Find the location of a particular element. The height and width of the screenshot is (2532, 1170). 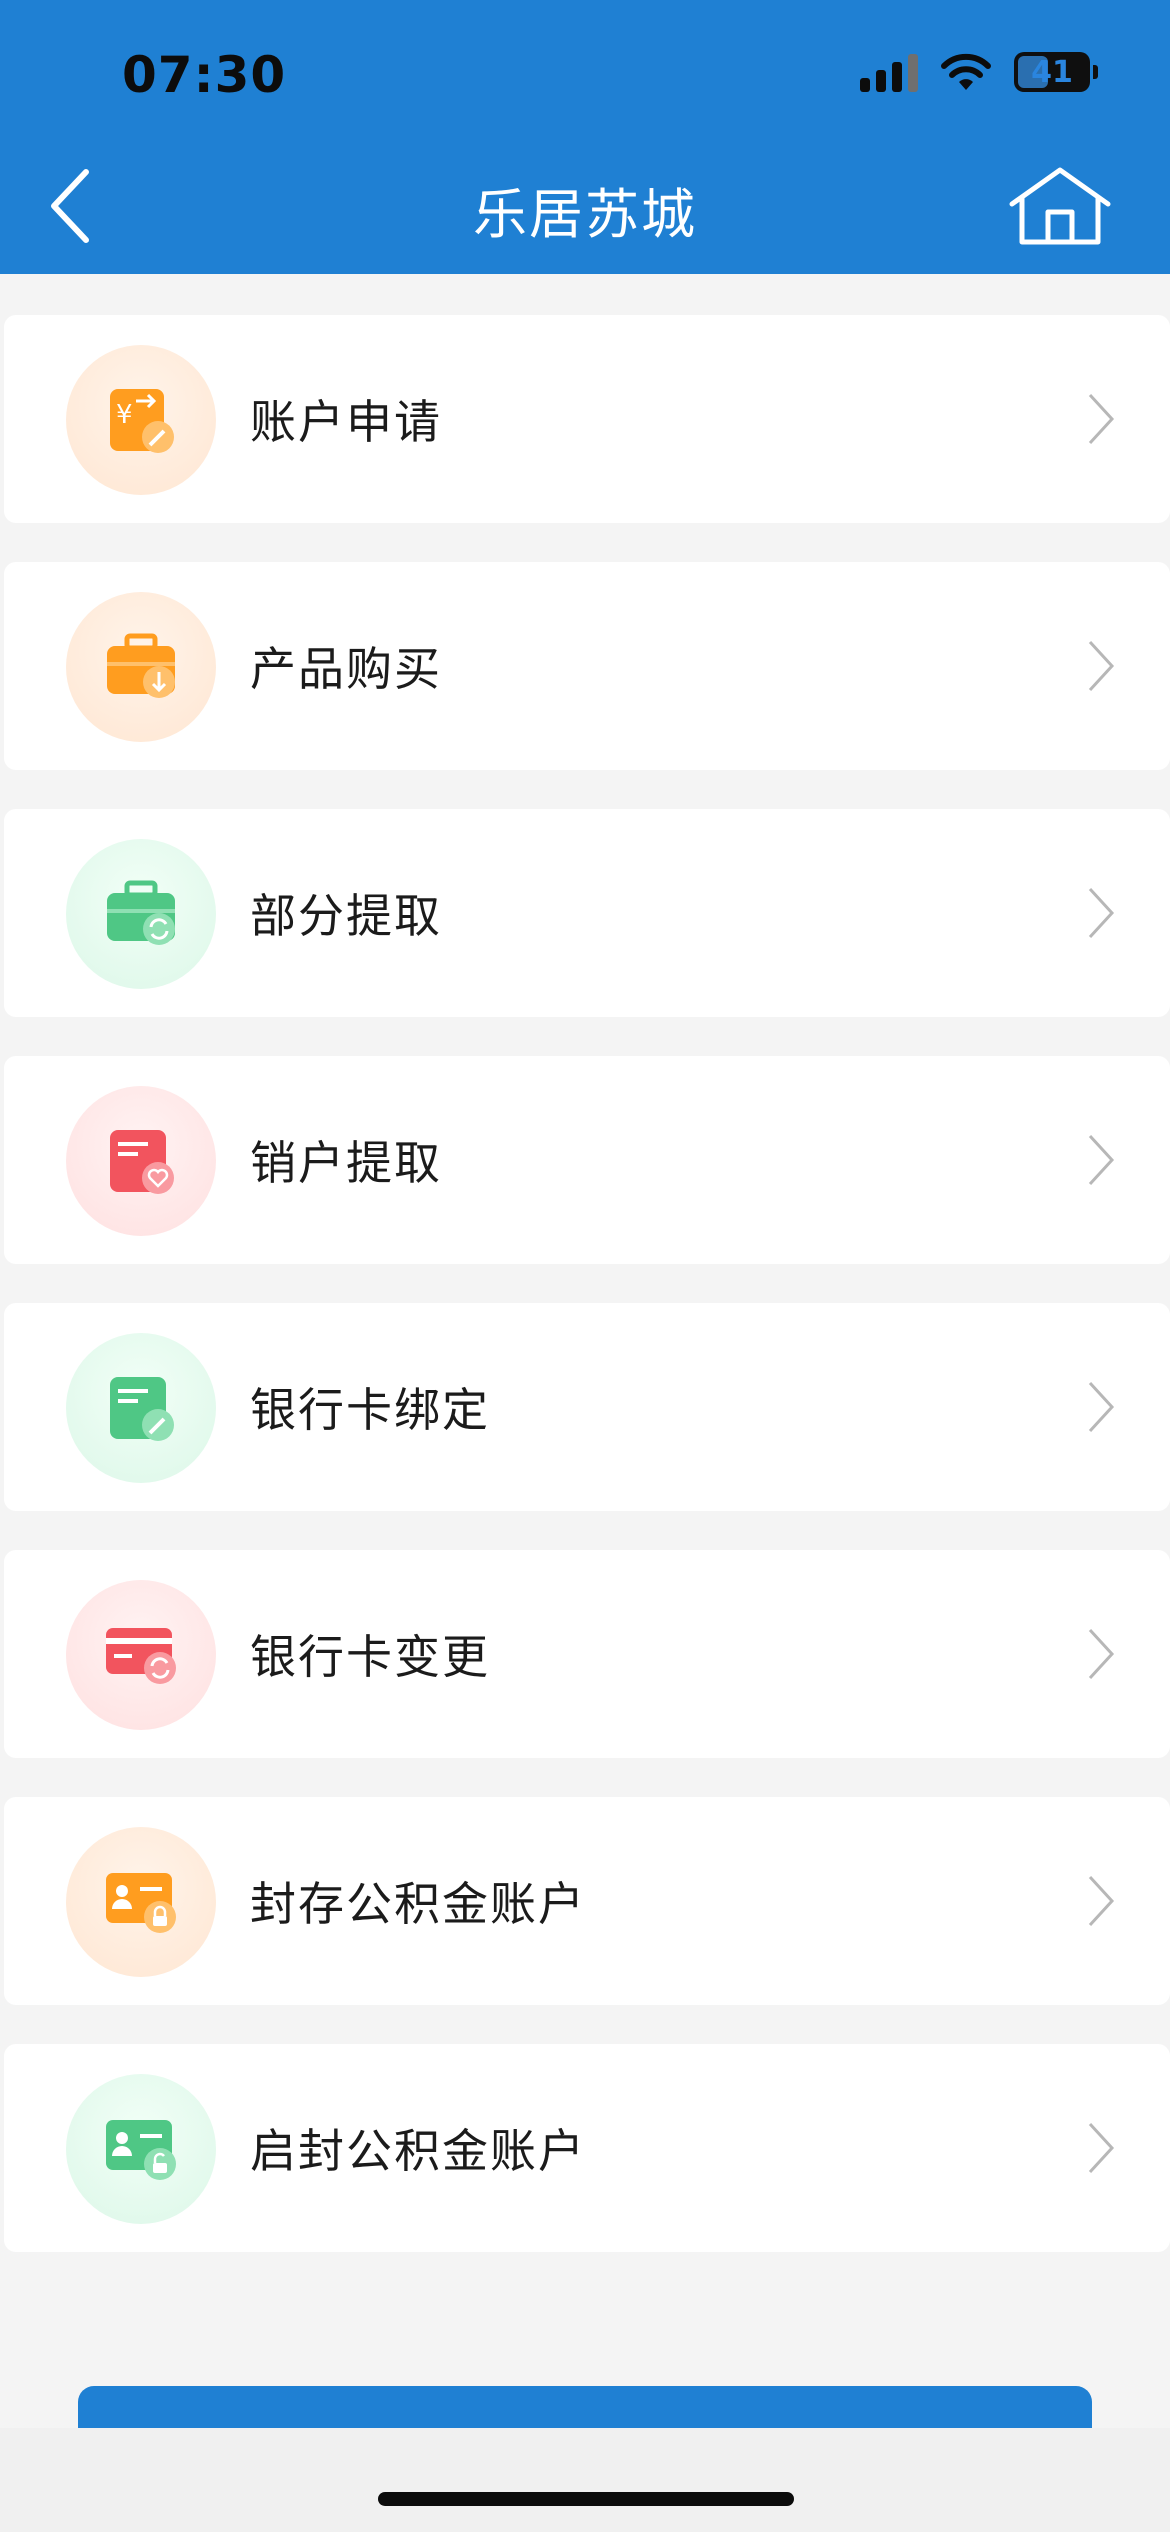

wifi-icon is located at coordinates (966, 71).